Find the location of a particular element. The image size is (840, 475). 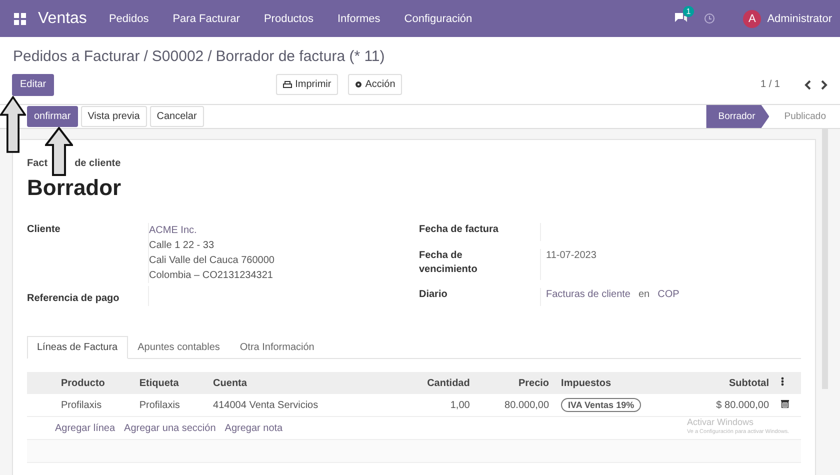

status-stage: Publicado is located at coordinates (806, 116).